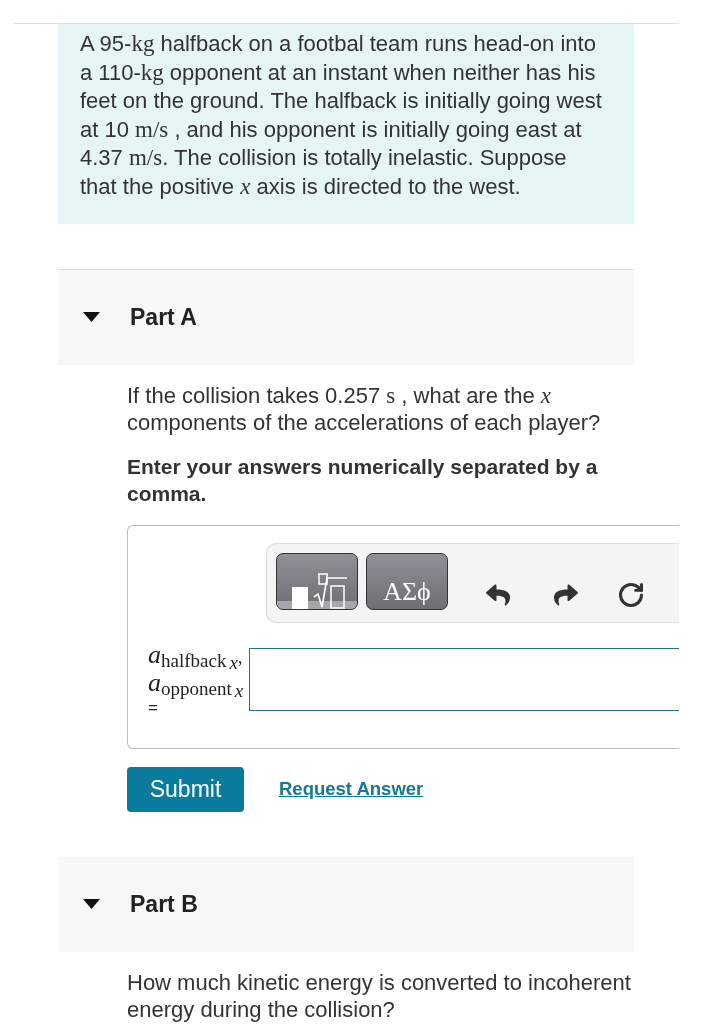  Describe the element at coordinates (464, 679) in the screenshot. I see `answer-input` at that location.